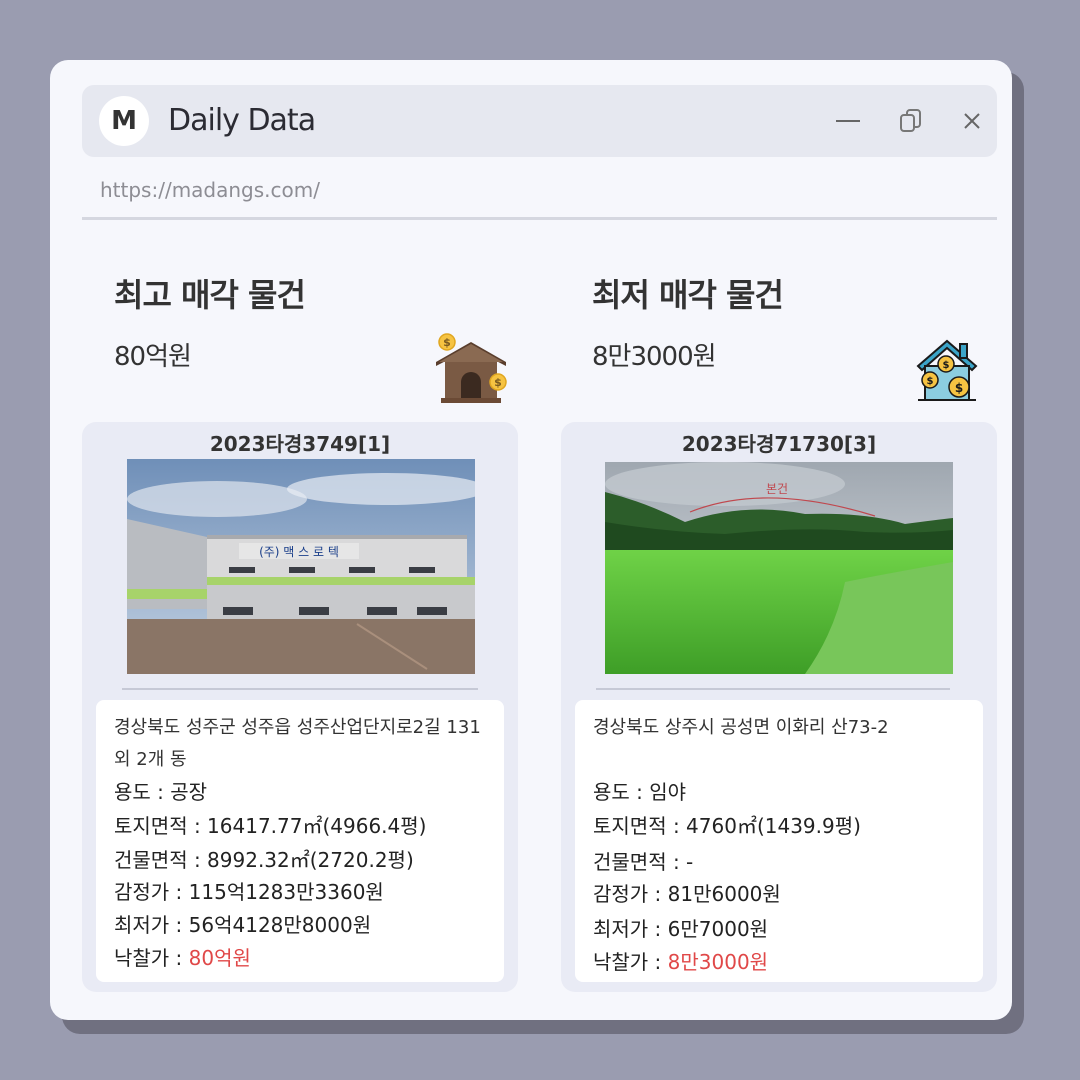  Describe the element at coordinates (210, 295) in the screenshot. I see `highest-heading: 최고 매각 물건` at that location.